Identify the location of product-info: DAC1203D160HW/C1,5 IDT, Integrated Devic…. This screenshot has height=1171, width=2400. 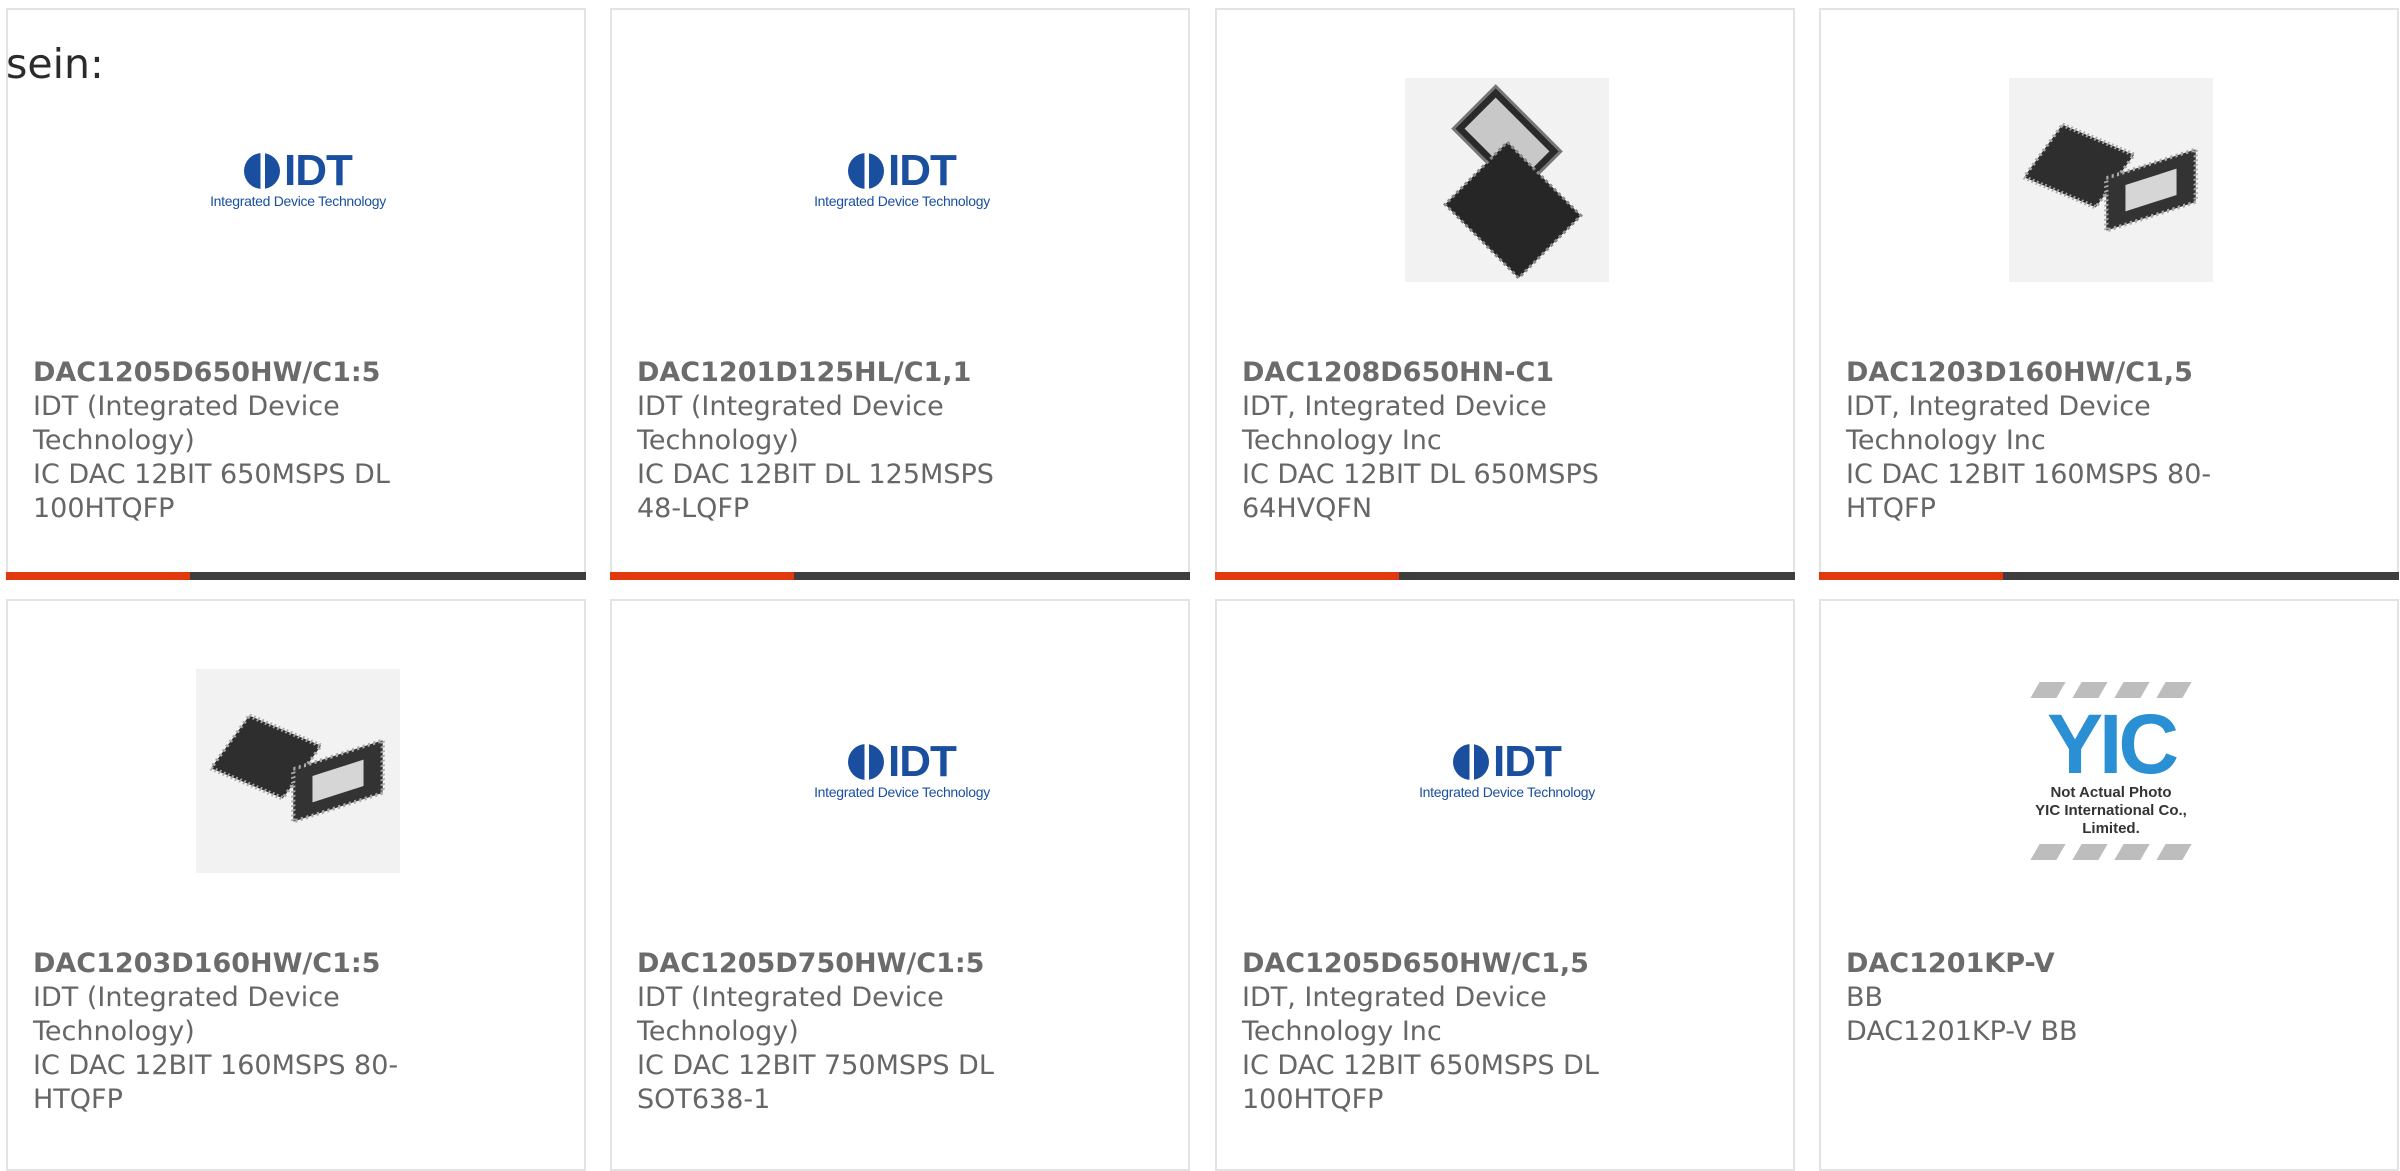
(2046, 441).